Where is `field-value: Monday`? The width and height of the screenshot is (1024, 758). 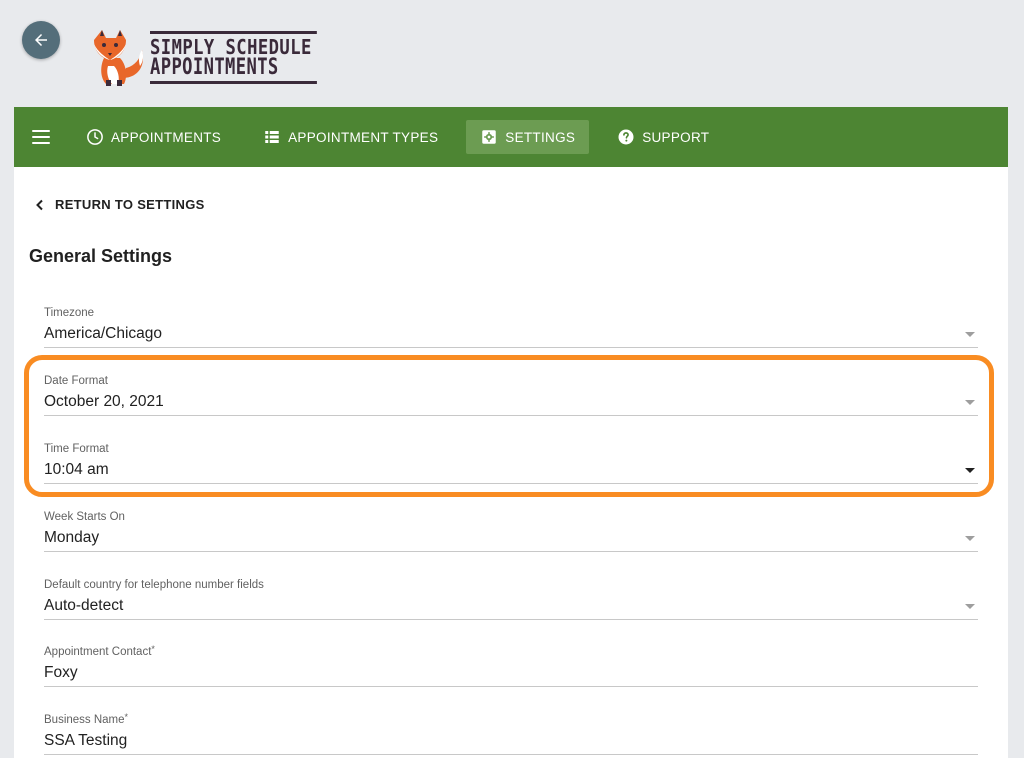 field-value: Monday is located at coordinates (72, 537).